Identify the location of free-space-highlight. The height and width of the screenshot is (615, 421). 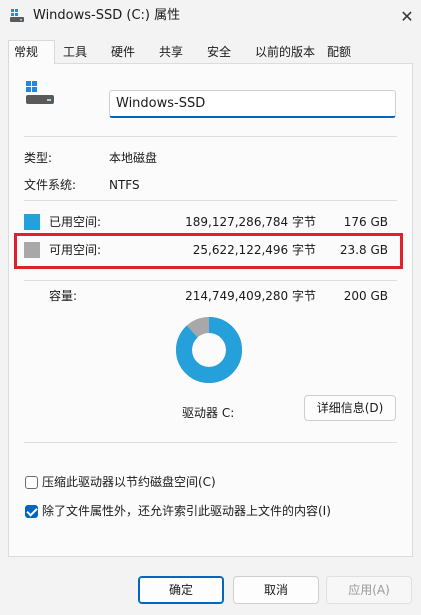
(208, 251).